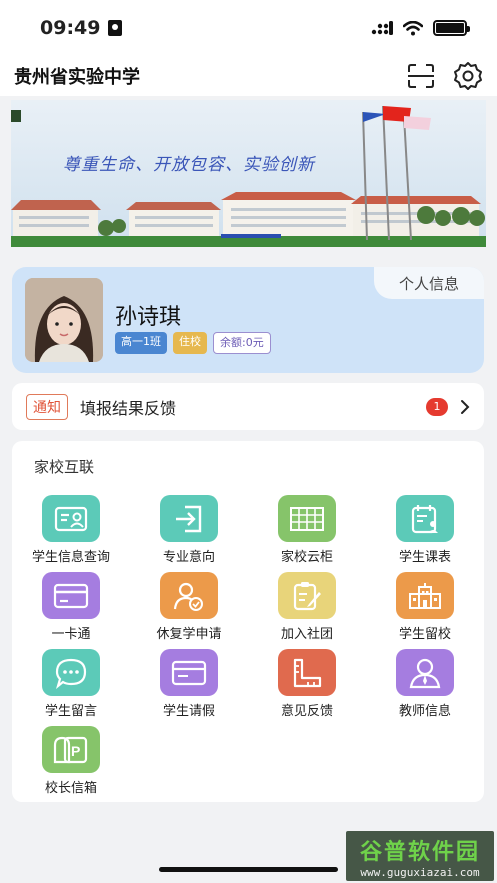 Image resolution: width=497 pixels, height=883 pixels. Describe the element at coordinates (424, 634) in the screenshot. I see `service-label: 学生留校` at that location.